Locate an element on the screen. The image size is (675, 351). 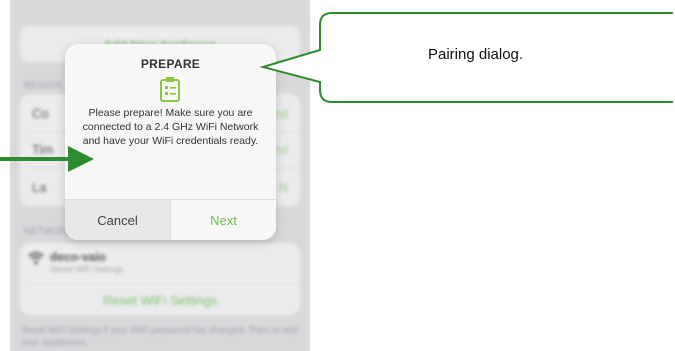
region-section-header: REGION is located at coordinates (43, 85).